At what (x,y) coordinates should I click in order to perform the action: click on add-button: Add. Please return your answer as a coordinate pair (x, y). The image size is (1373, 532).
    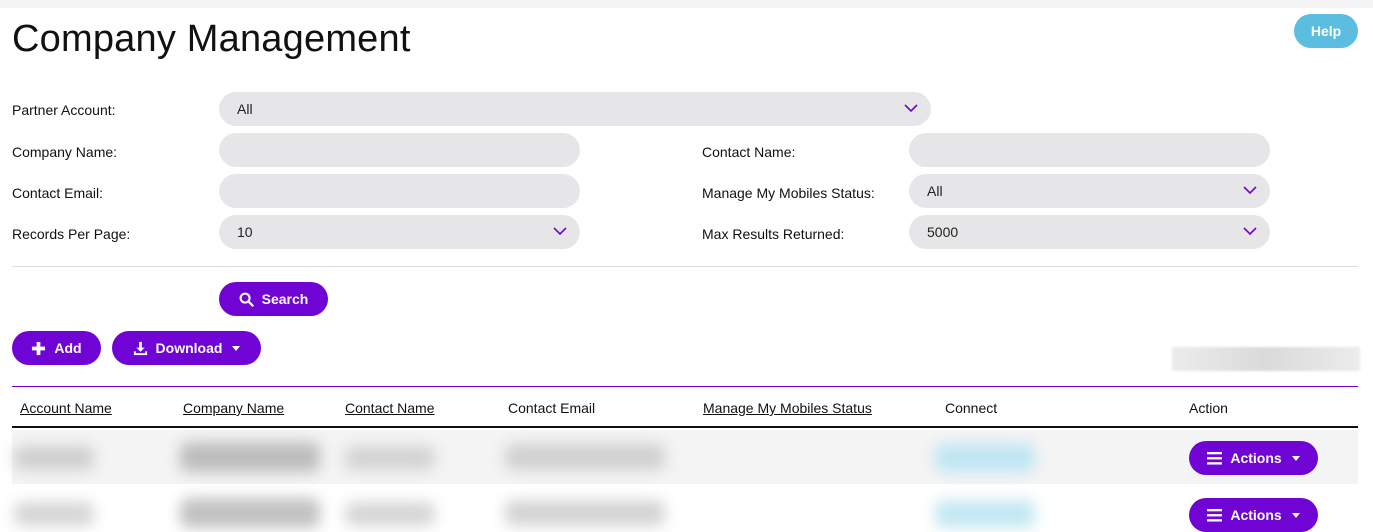
    Looking at the image, I should click on (56, 348).